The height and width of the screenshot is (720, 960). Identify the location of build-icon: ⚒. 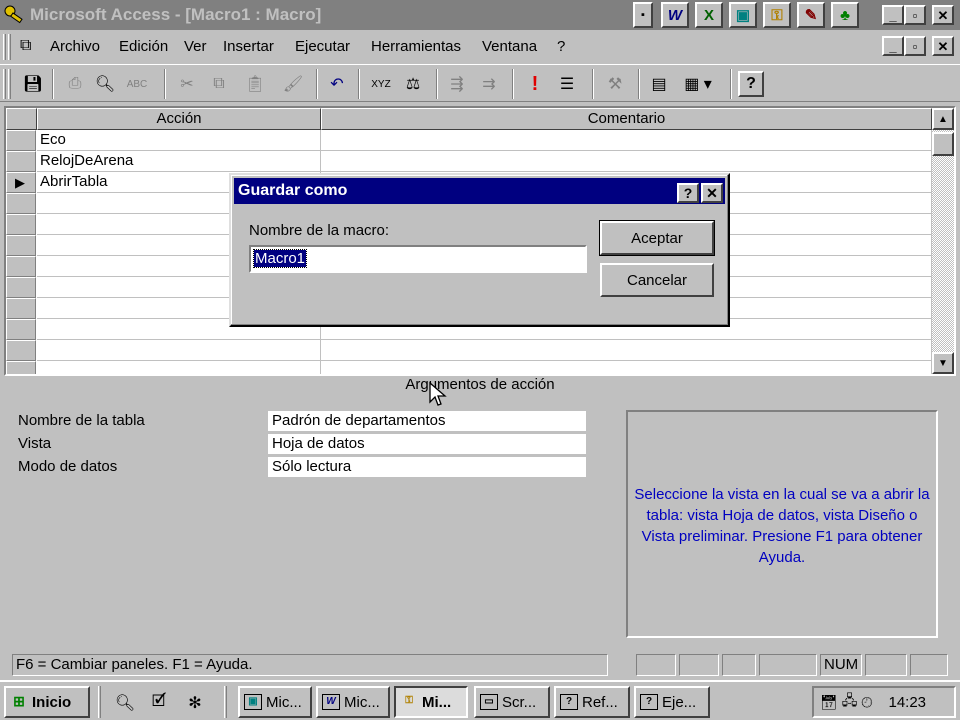
(615, 84).